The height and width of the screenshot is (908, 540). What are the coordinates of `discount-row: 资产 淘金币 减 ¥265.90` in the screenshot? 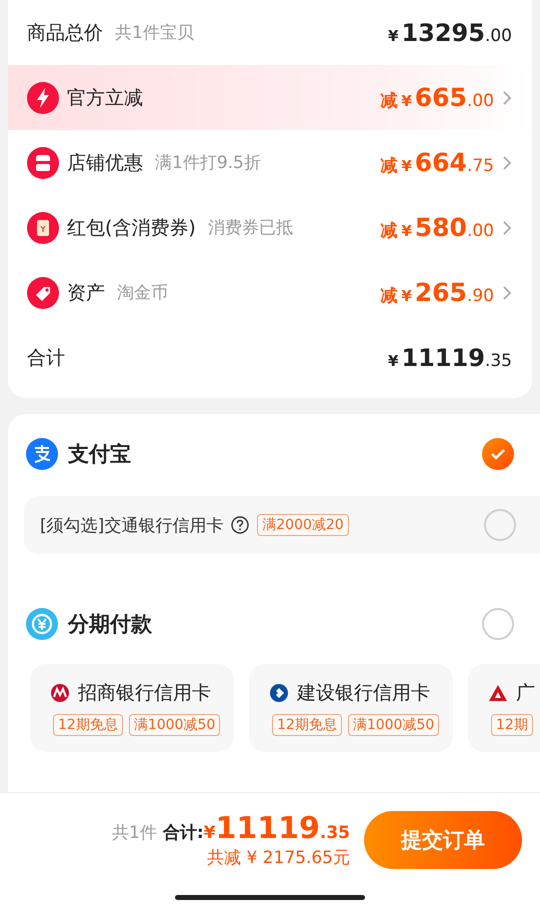 It's located at (270, 292).